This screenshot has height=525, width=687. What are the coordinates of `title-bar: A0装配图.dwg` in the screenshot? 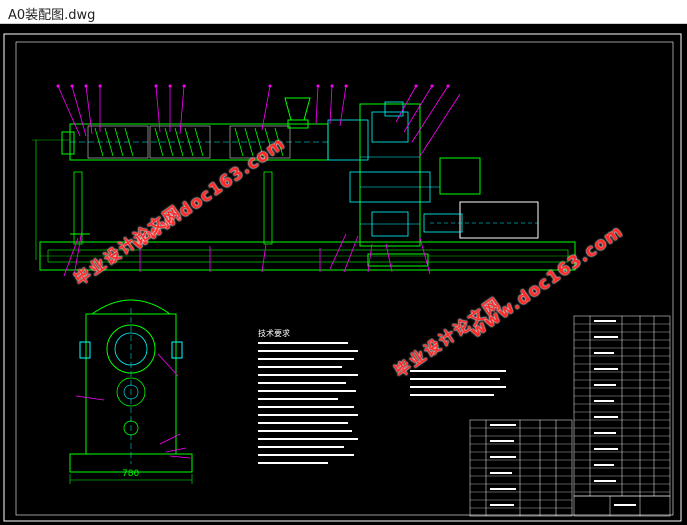 It's located at (343, 12).